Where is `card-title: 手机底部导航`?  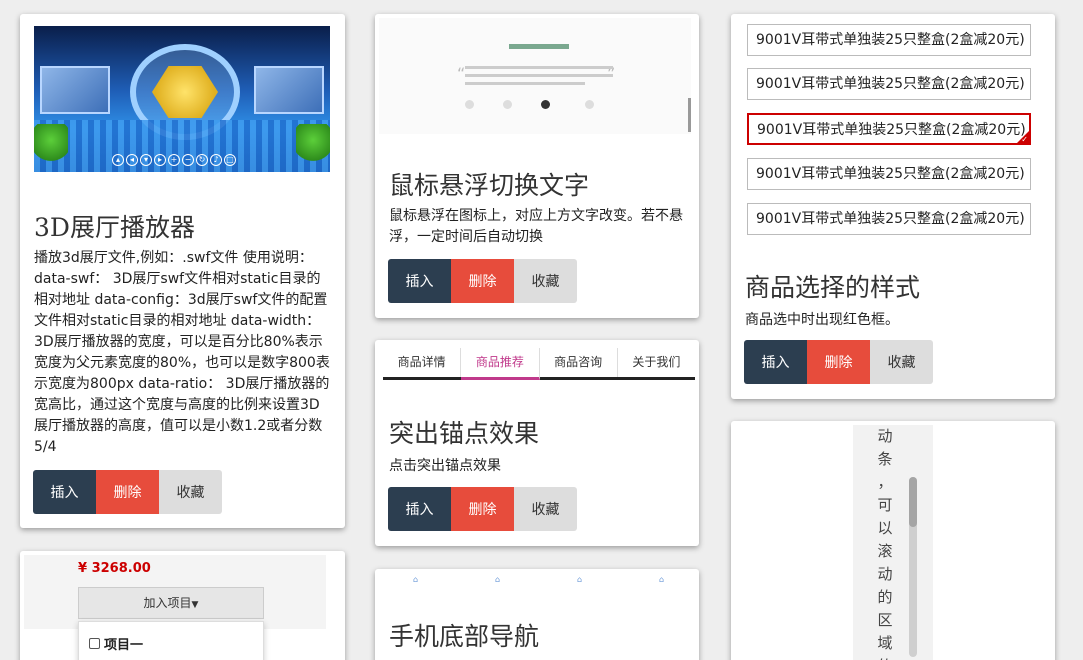
card-title: 手机底部导航 is located at coordinates (464, 636).